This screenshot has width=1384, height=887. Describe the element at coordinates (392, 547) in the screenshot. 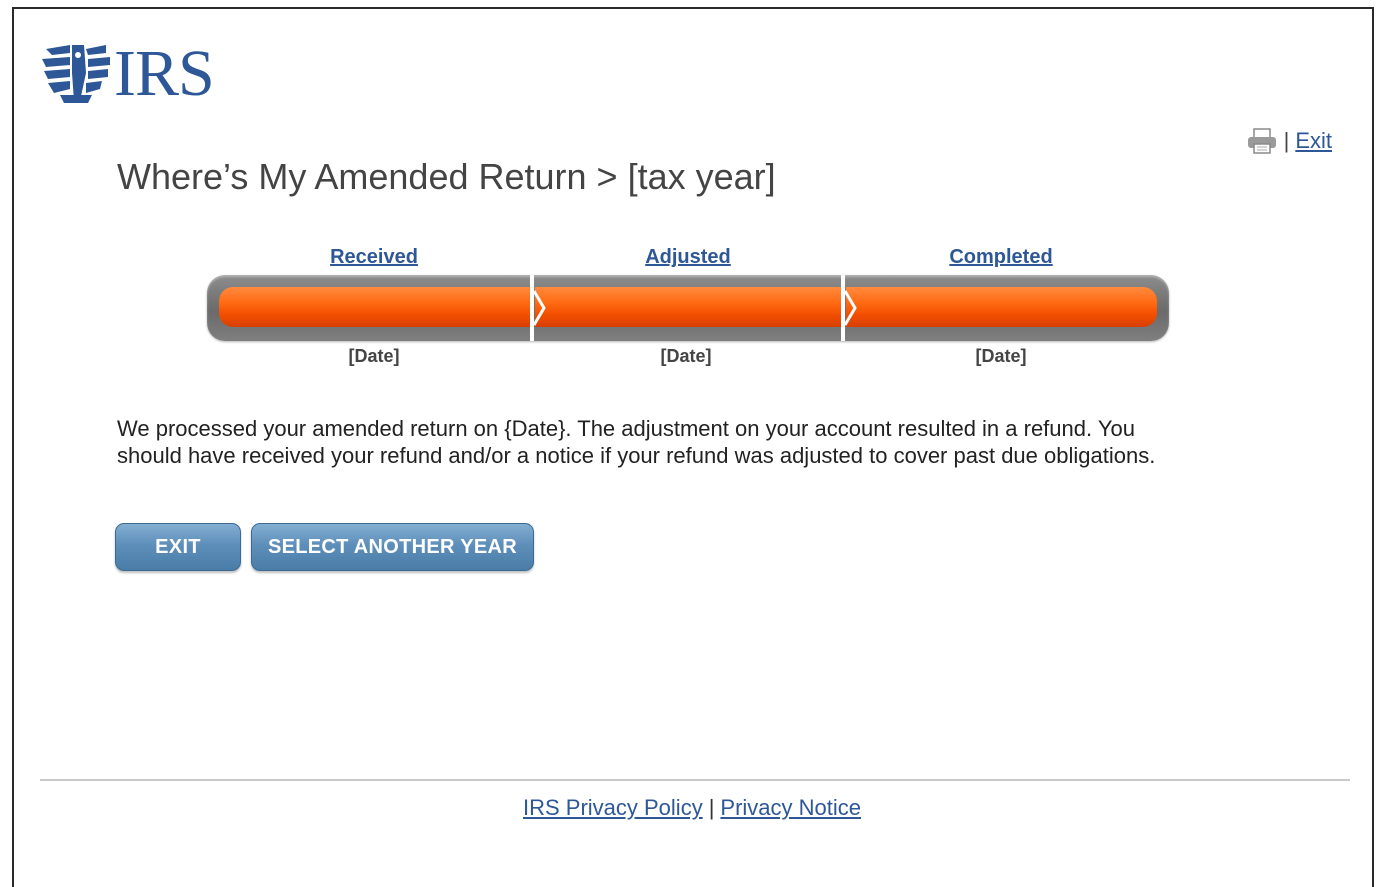

I see `select-another-year-button: SELECT ANOTHER YEAR` at that location.